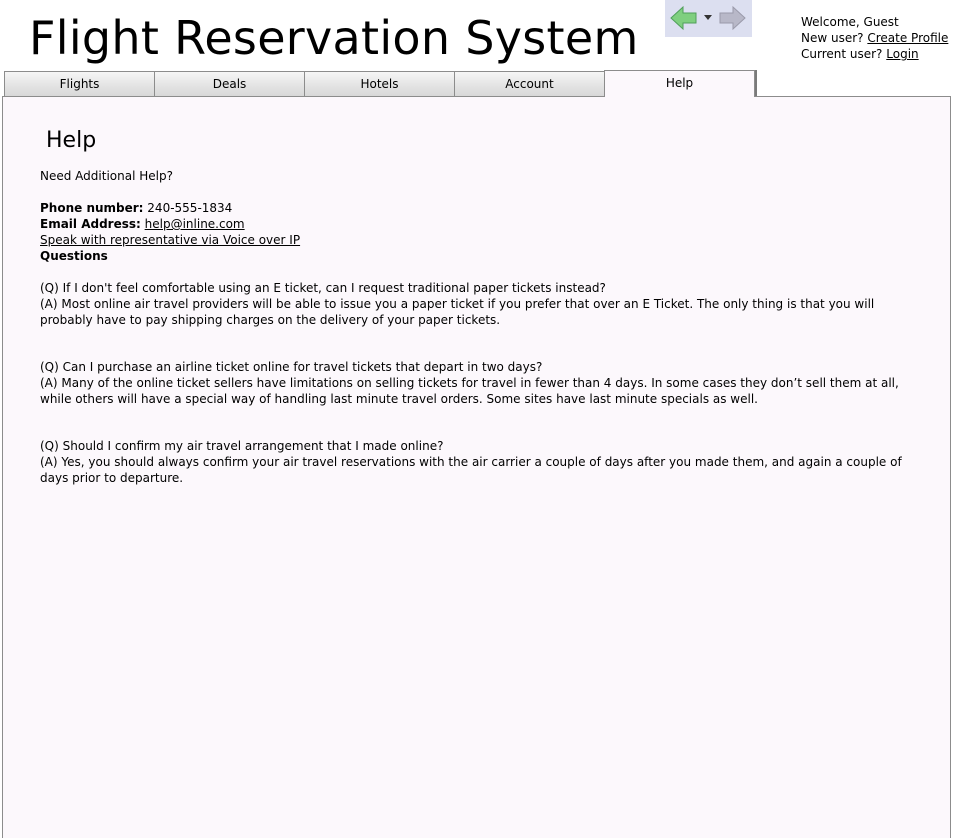 The height and width of the screenshot is (838, 969). What do you see at coordinates (334, 38) in the screenshot?
I see `app-title: Flight Reservation System` at bounding box center [334, 38].